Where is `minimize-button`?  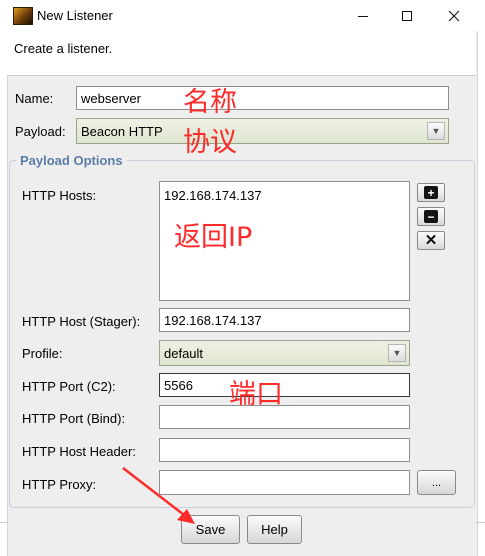 minimize-button is located at coordinates (363, 15).